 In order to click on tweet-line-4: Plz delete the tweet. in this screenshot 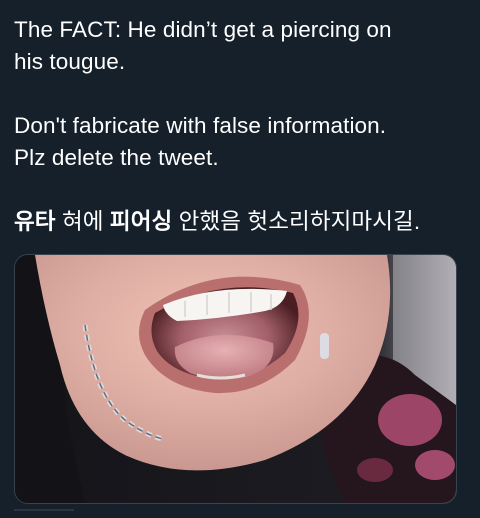, I will do `click(116, 157)`.